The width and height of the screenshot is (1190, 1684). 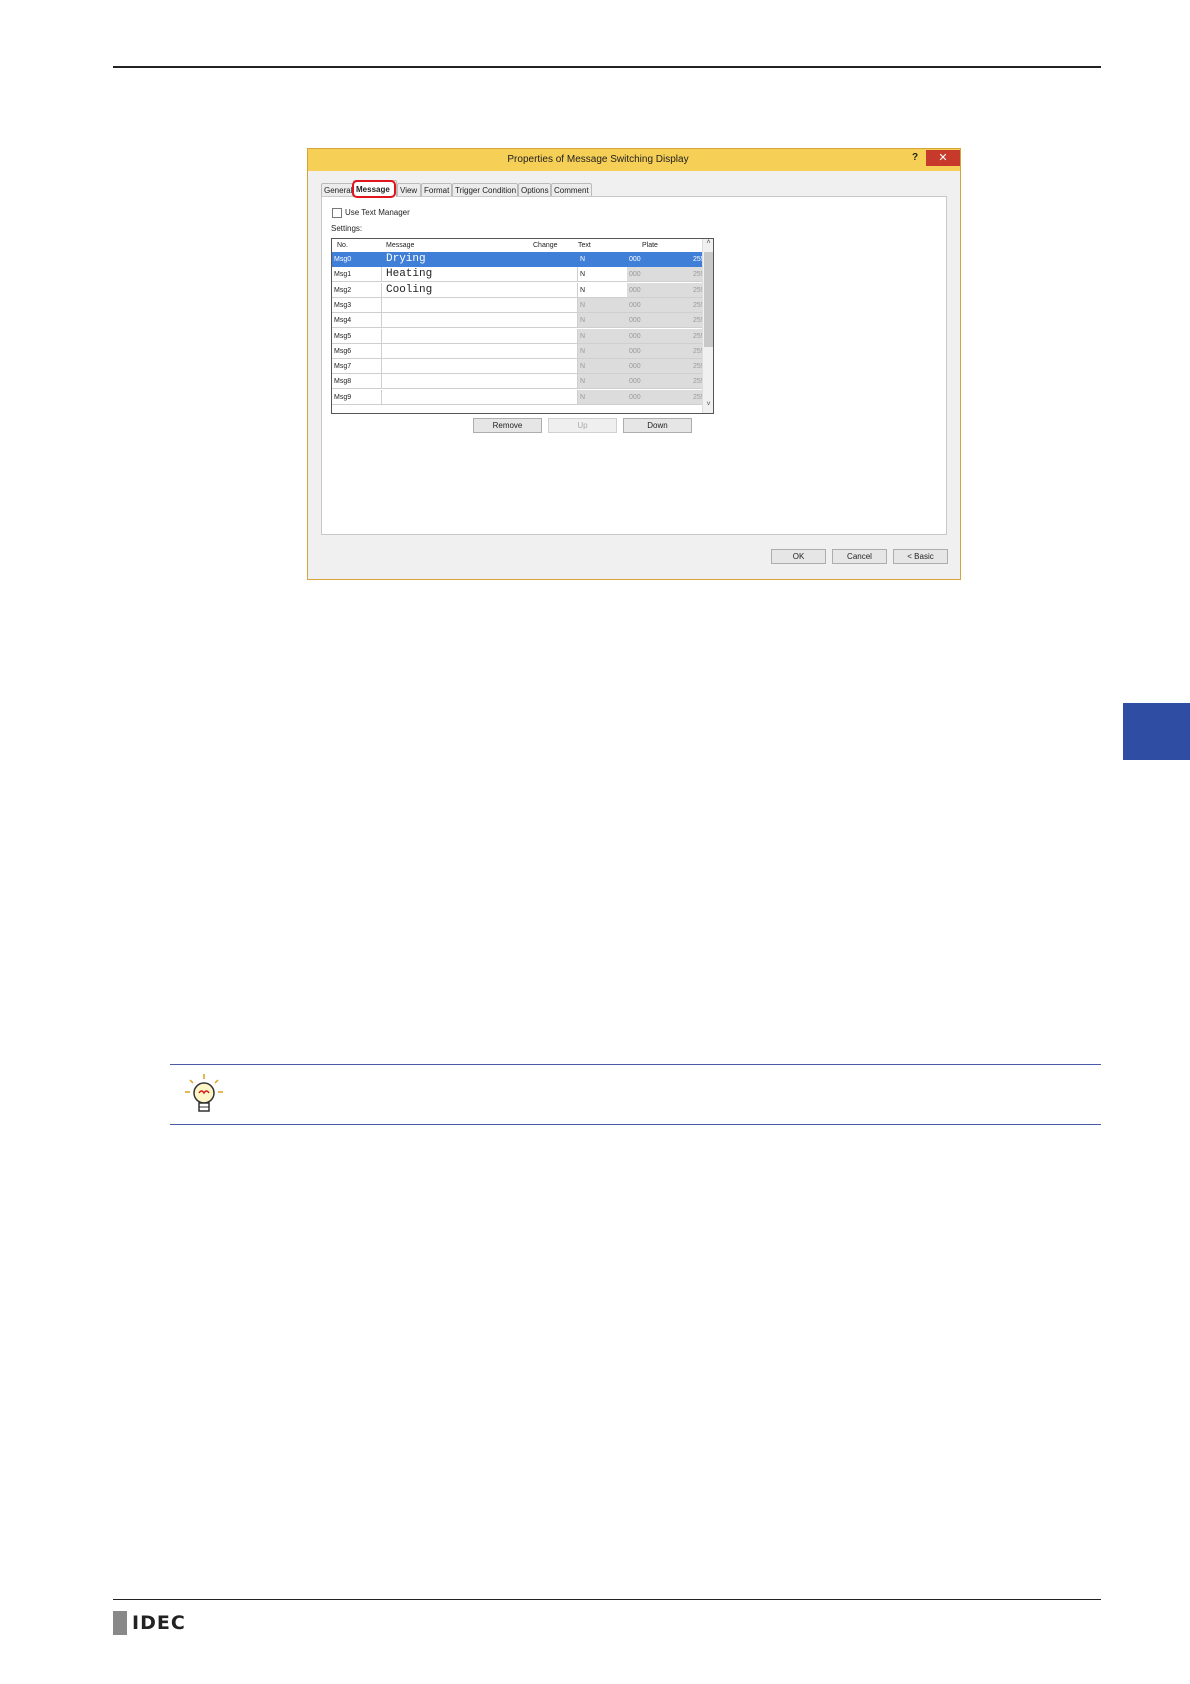 I want to click on row-message: Cooling, so click(x=480, y=290).